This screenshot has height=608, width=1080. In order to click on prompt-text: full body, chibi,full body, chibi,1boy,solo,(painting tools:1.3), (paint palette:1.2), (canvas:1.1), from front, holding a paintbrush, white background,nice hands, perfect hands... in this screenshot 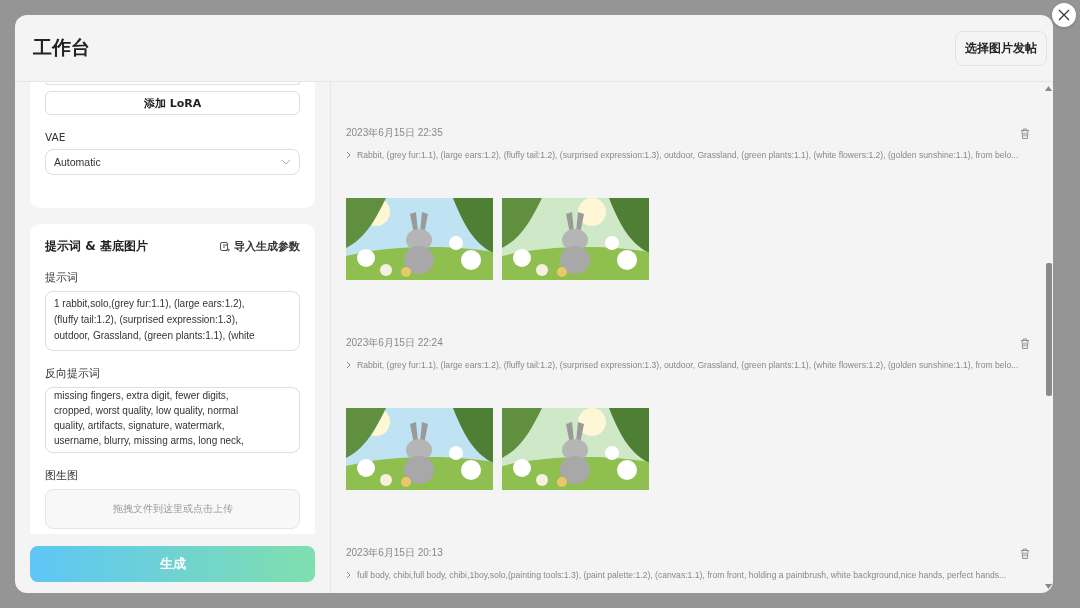, I will do `click(682, 575)`.